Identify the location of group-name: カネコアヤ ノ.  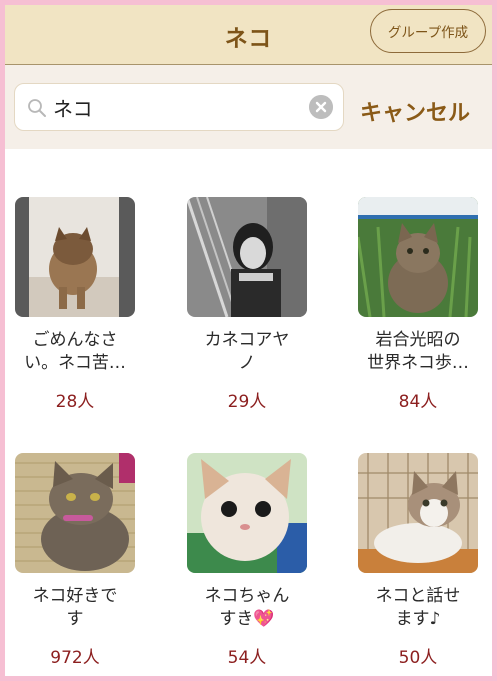
(247, 351).